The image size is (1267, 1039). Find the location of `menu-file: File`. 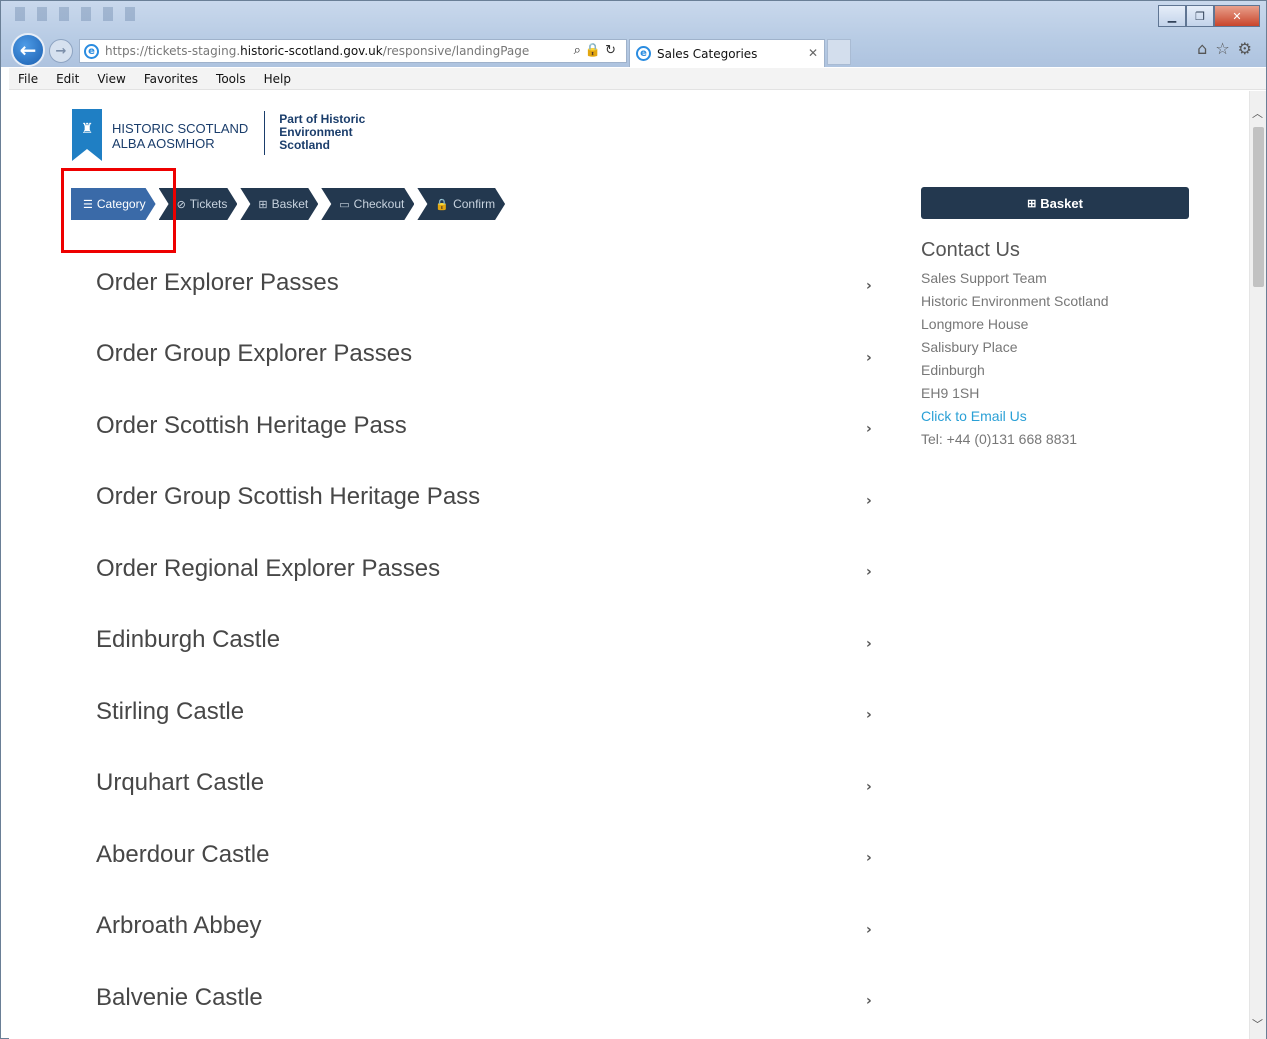

menu-file: File is located at coordinates (28, 79).